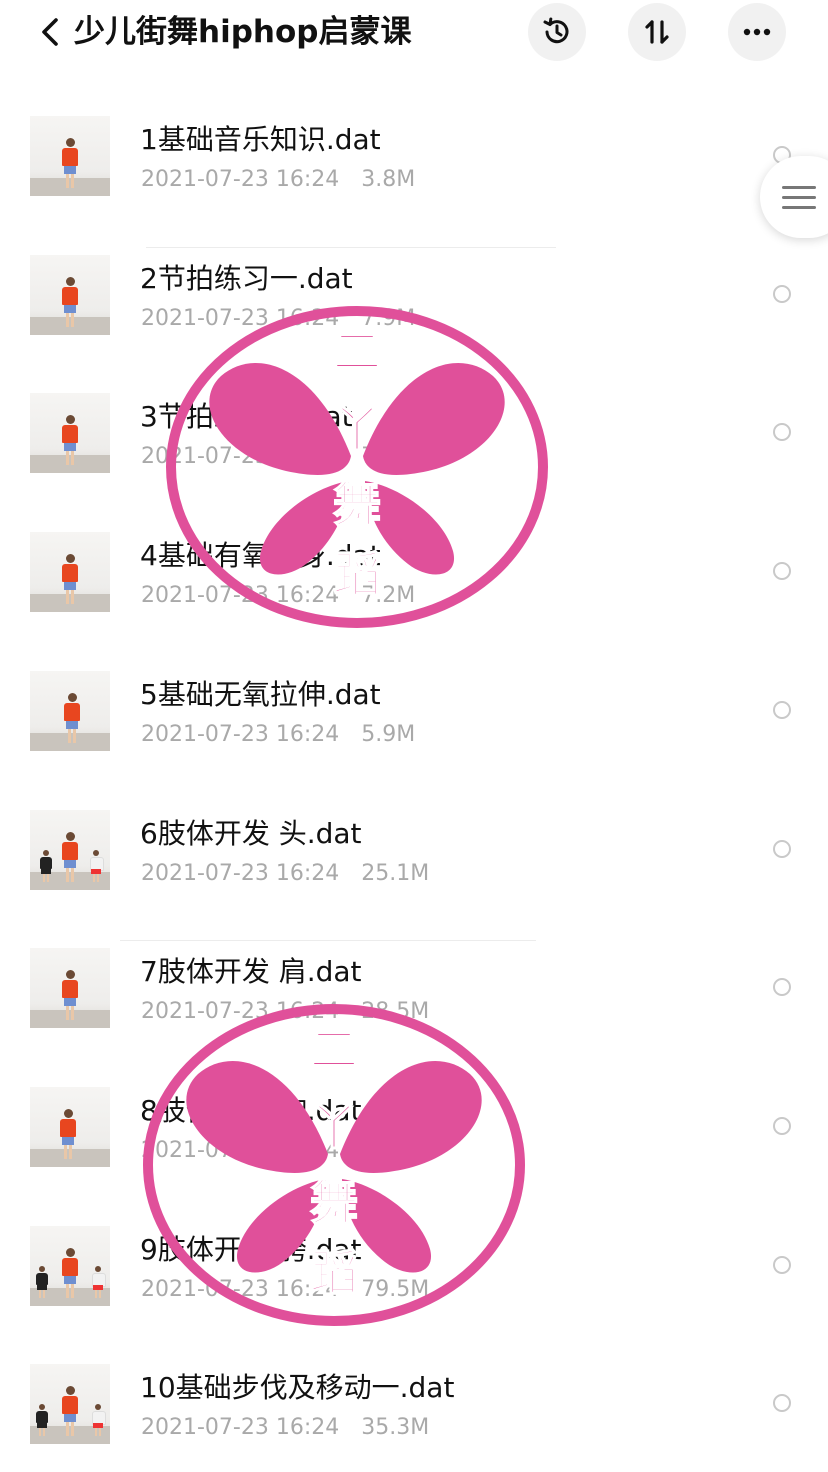  I want to click on more-dots-icon, so click(757, 32).